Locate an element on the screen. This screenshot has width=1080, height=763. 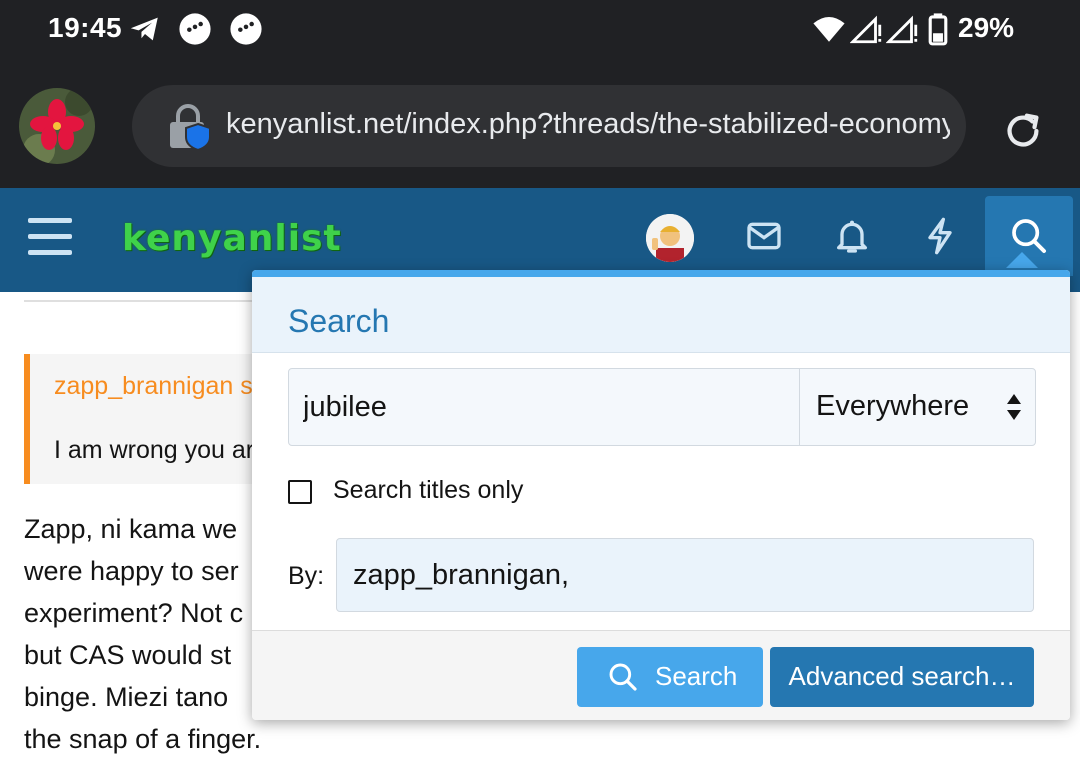
titles-only-checkbox is located at coordinates (300, 492).